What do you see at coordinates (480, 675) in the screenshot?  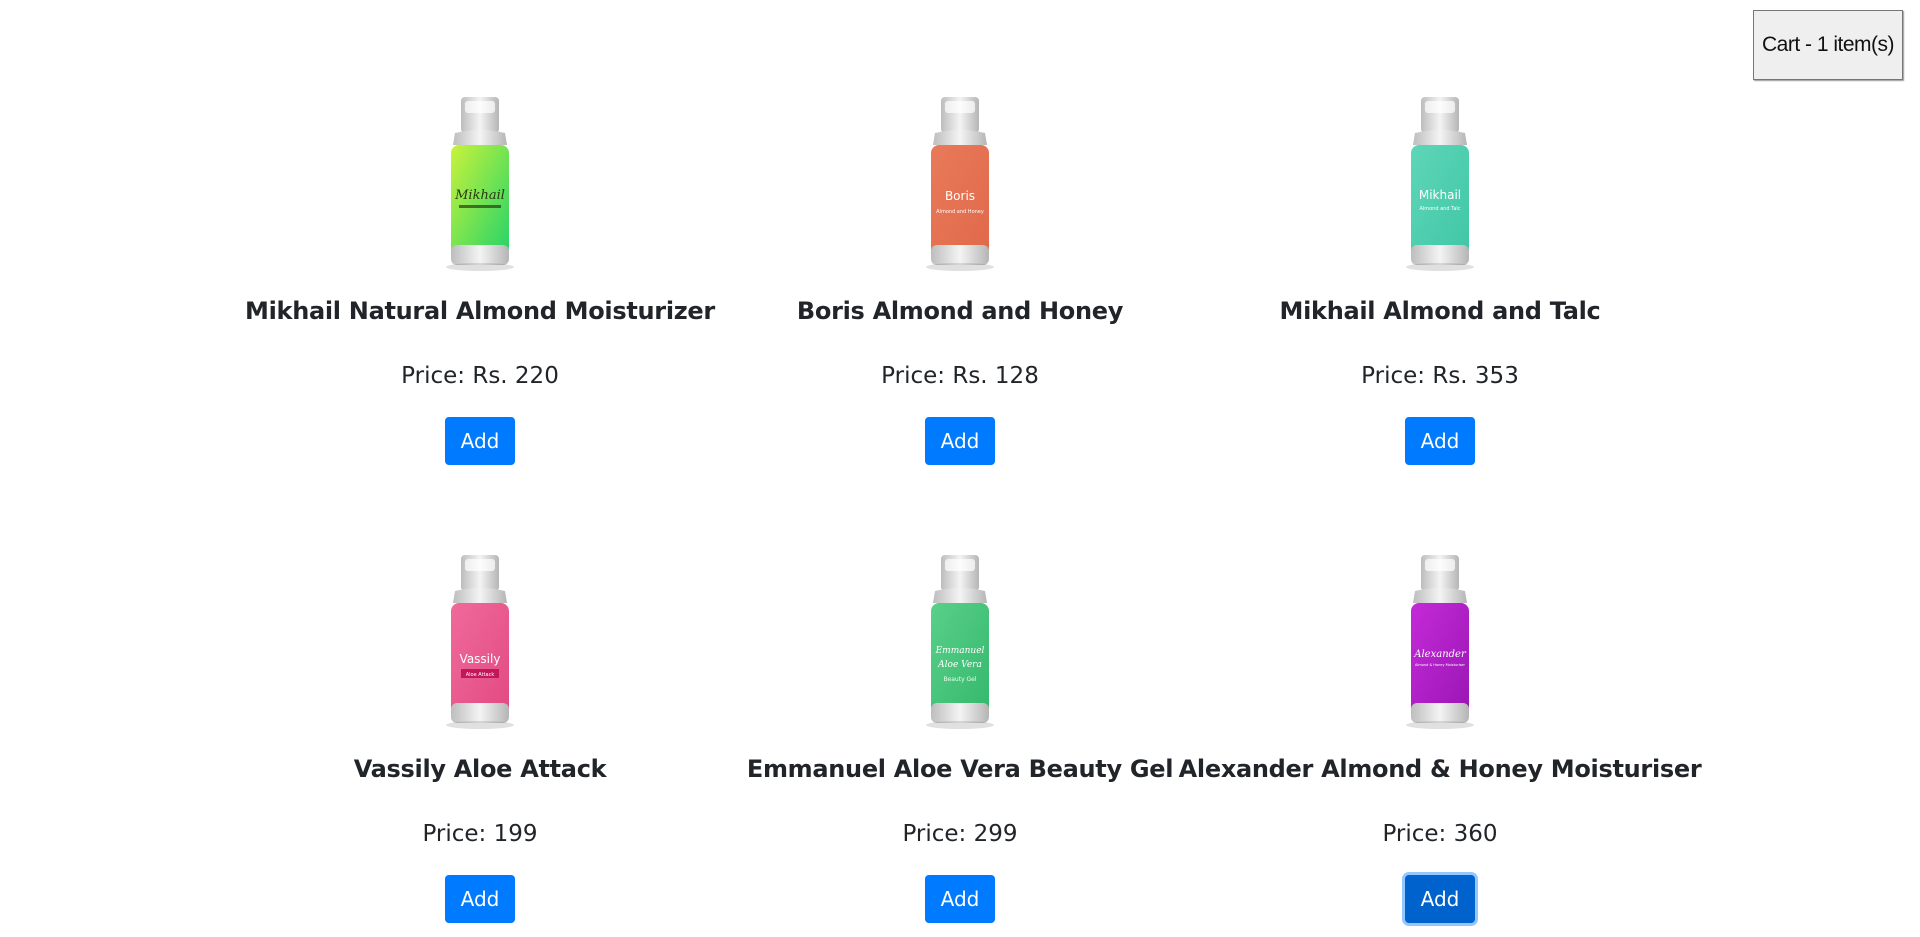 I see `svg-text: Aloe Attack` at bounding box center [480, 675].